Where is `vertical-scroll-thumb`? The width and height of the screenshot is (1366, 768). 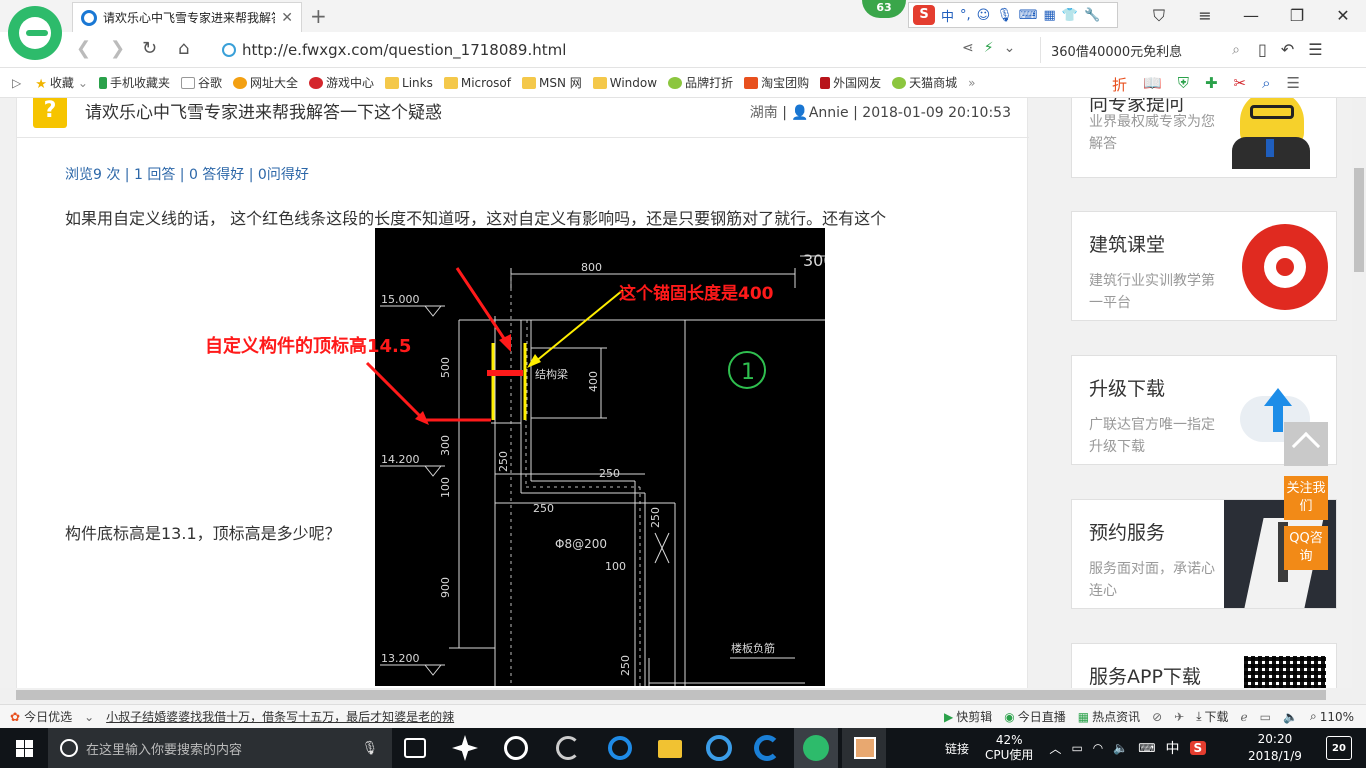 vertical-scroll-thumb is located at coordinates (1359, 220).